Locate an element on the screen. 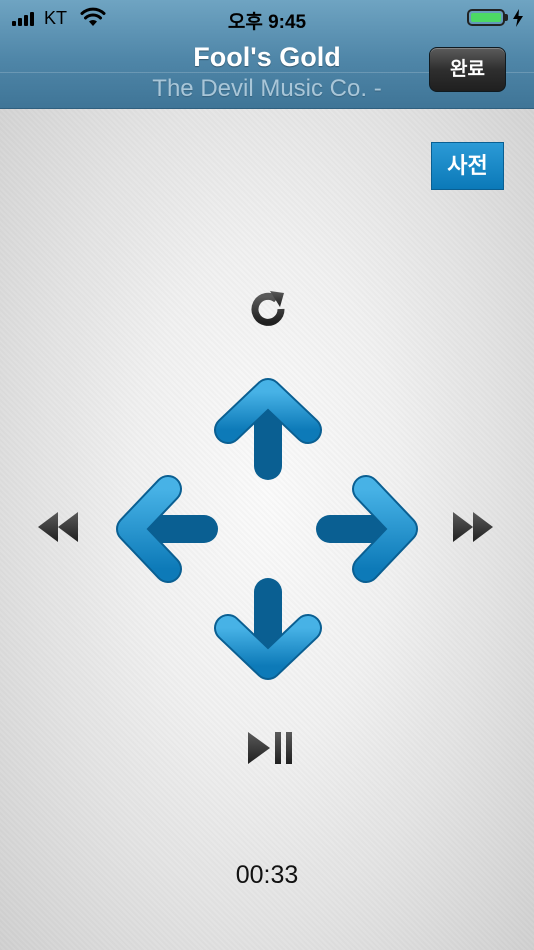  elapsed-time: 00:33 is located at coordinates (267, 875).